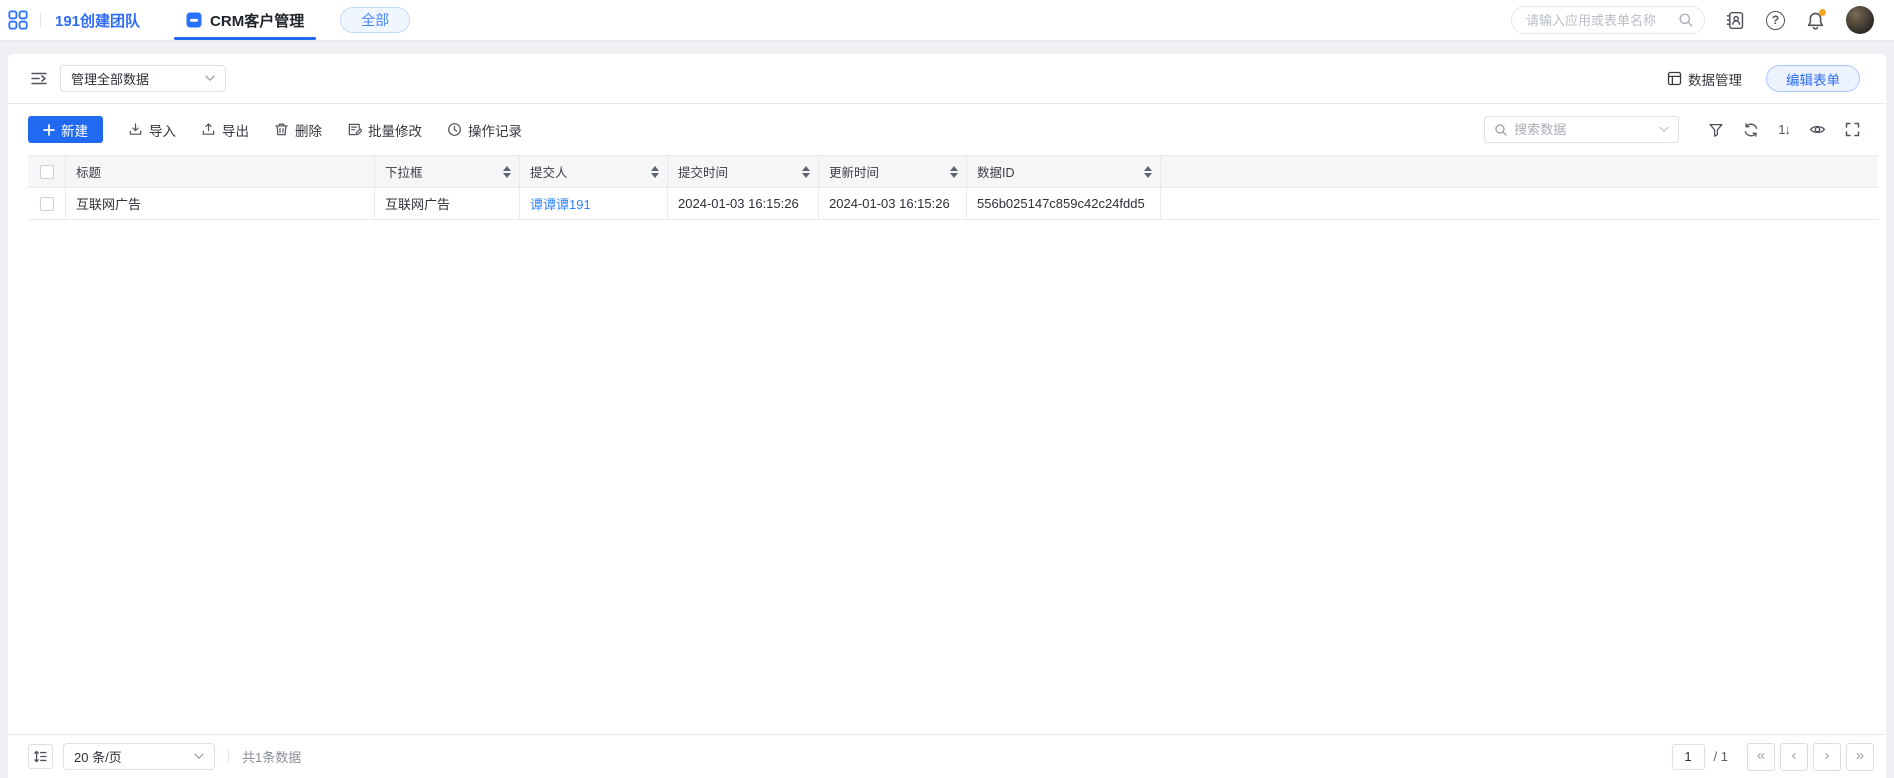  What do you see at coordinates (225, 130) in the screenshot?
I see `export-button: 导出` at bounding box center [225, 130].